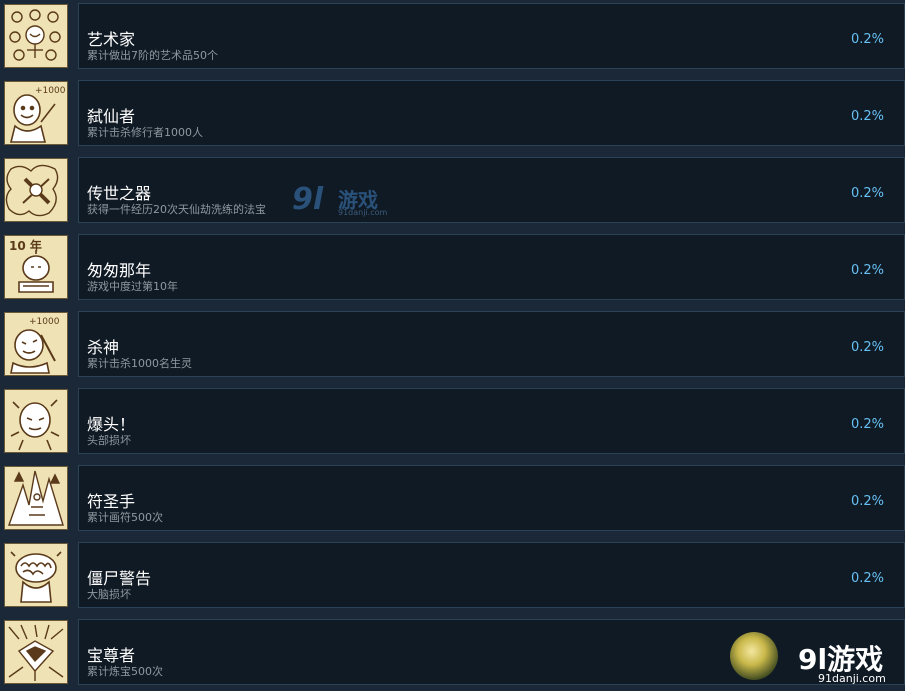 The height and width of the screenshot is (691, 905). What do you see at coordinates (491, 190) in the screenshot?
I see `achievement-panel: 传世之器 获得一件经历20次天仙劫洗练的法宝 0.2%` at bounding box center [491, 190].